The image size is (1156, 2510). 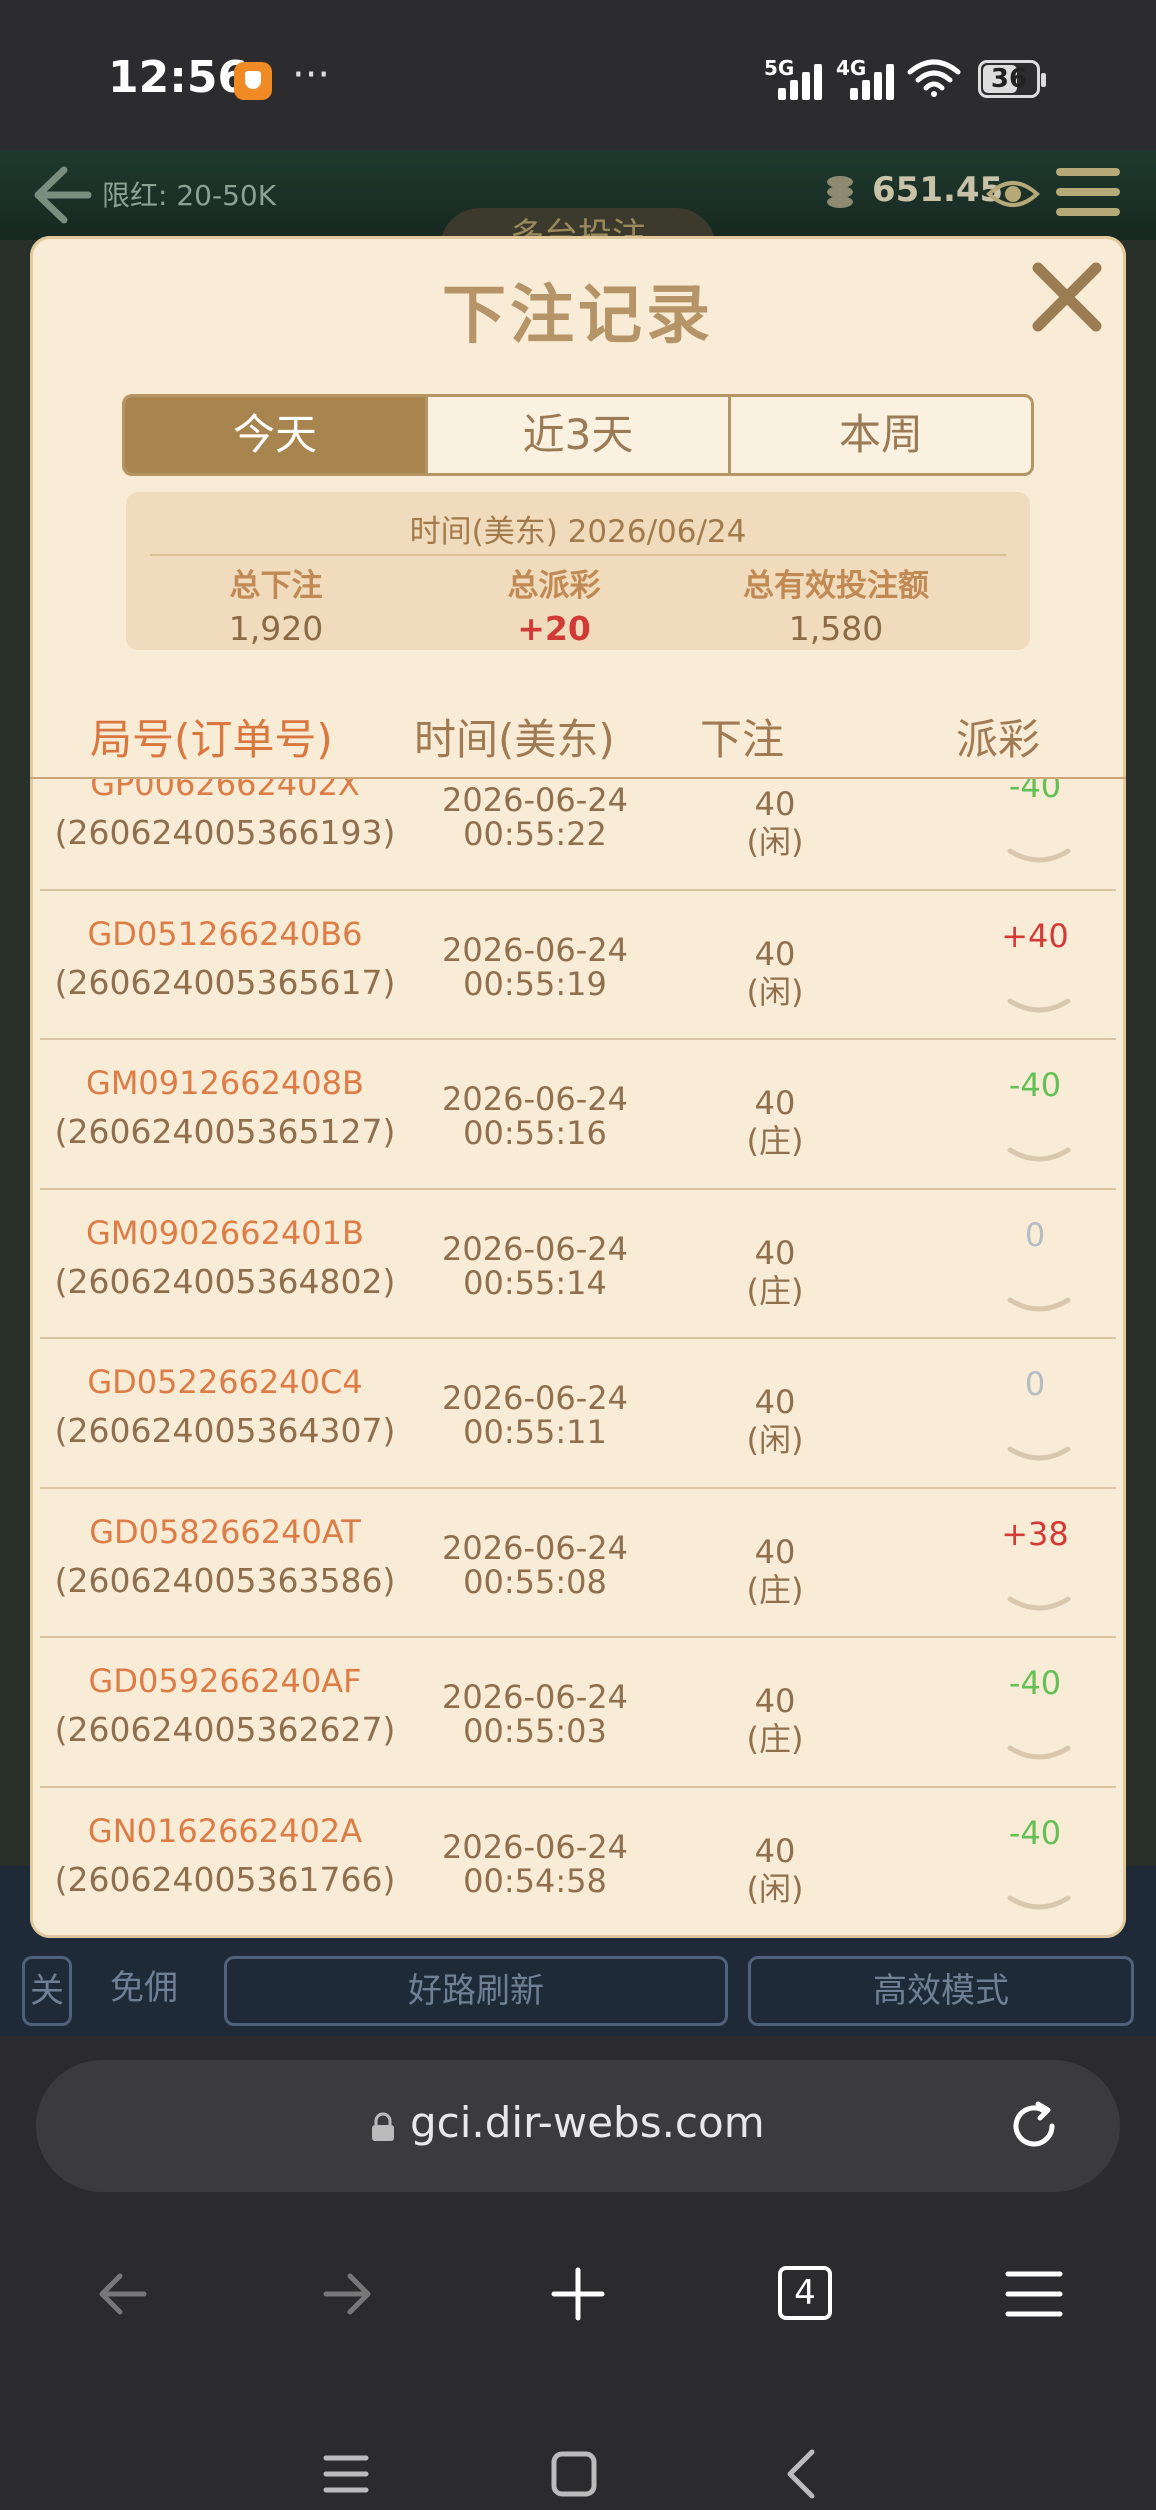 I want to click on more-notifications-icon: ···, so click(x=311, y=75).